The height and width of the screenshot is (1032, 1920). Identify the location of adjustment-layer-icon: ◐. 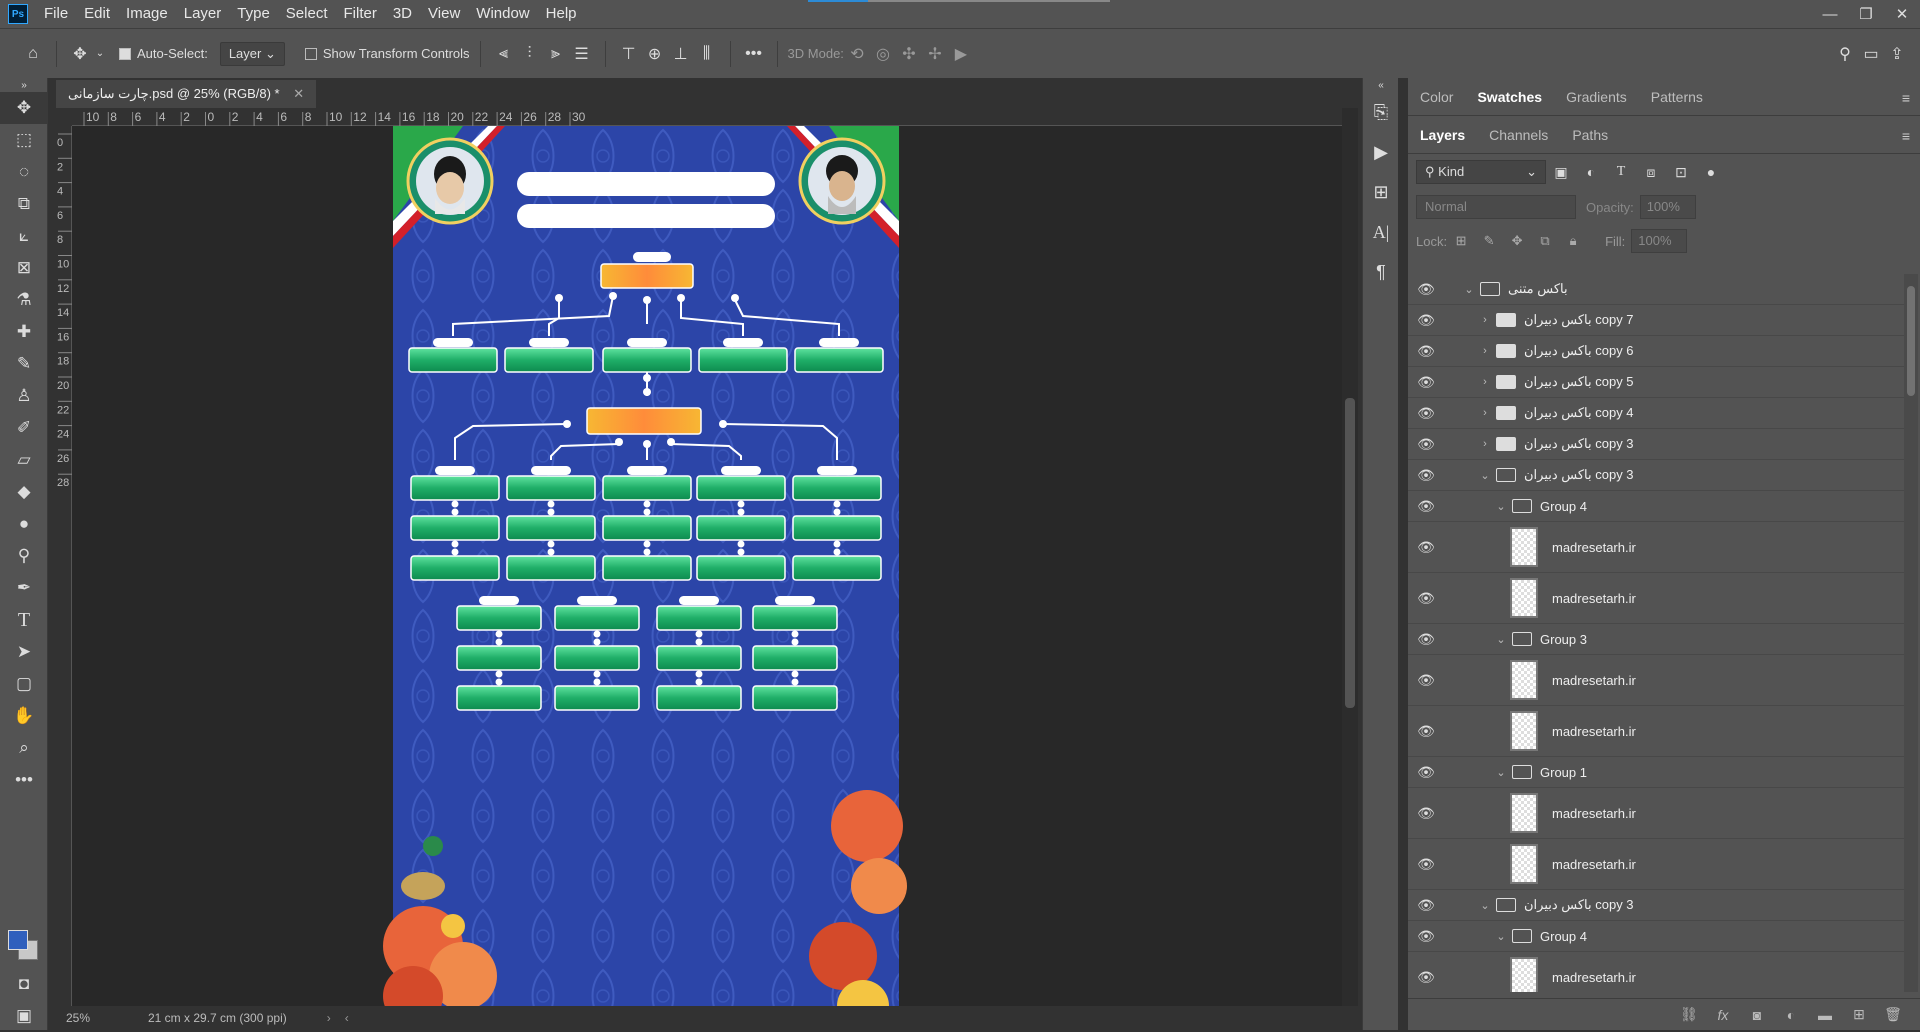
(1791, 1015).